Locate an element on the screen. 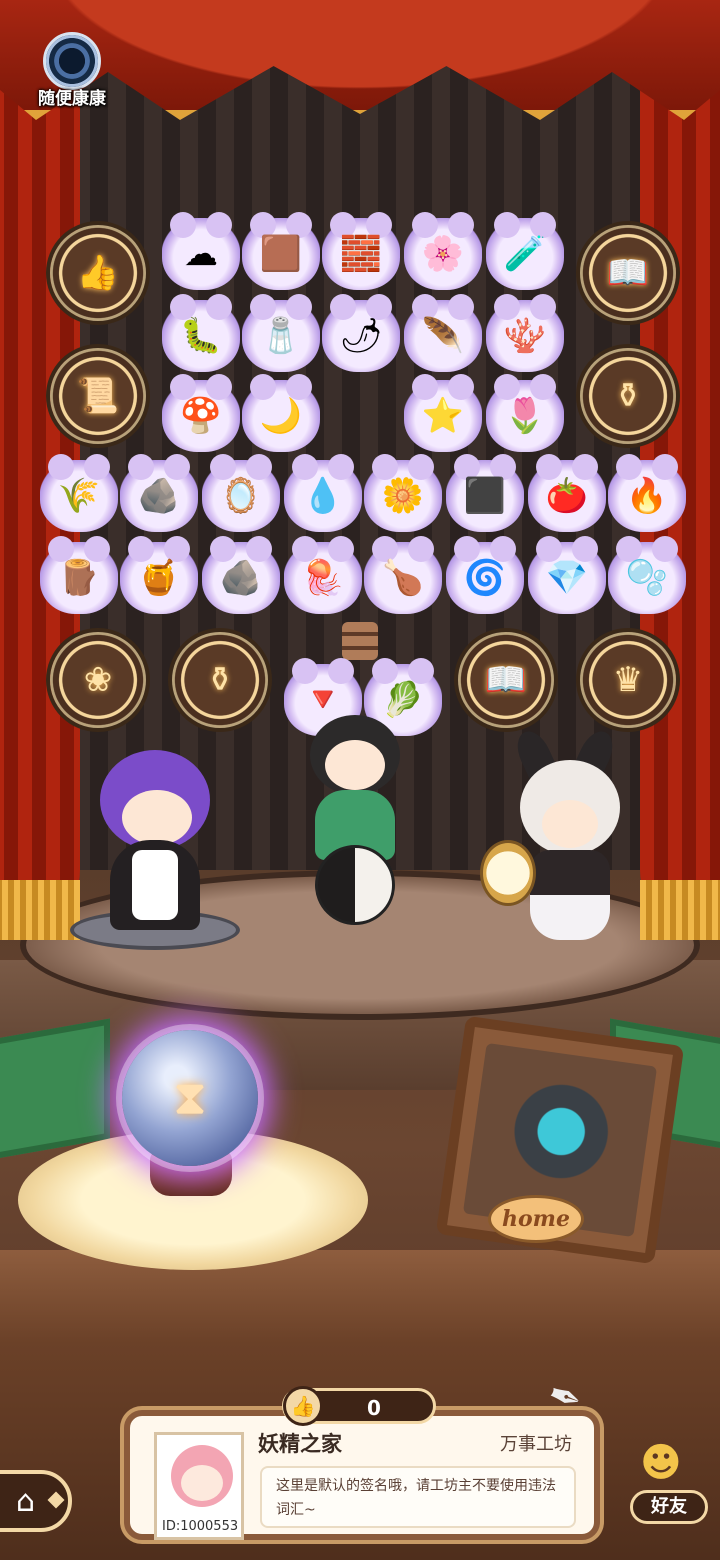 The width and height of the screenshot is (720, 1560). friends-button: ☻ 好友 is located at coordinates (670, 1485).